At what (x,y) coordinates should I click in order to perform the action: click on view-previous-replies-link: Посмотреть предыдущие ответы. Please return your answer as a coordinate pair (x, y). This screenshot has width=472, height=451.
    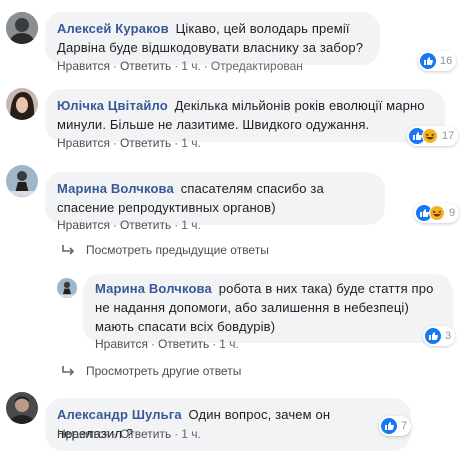
    Looking at the image, I should click on (164, 250).